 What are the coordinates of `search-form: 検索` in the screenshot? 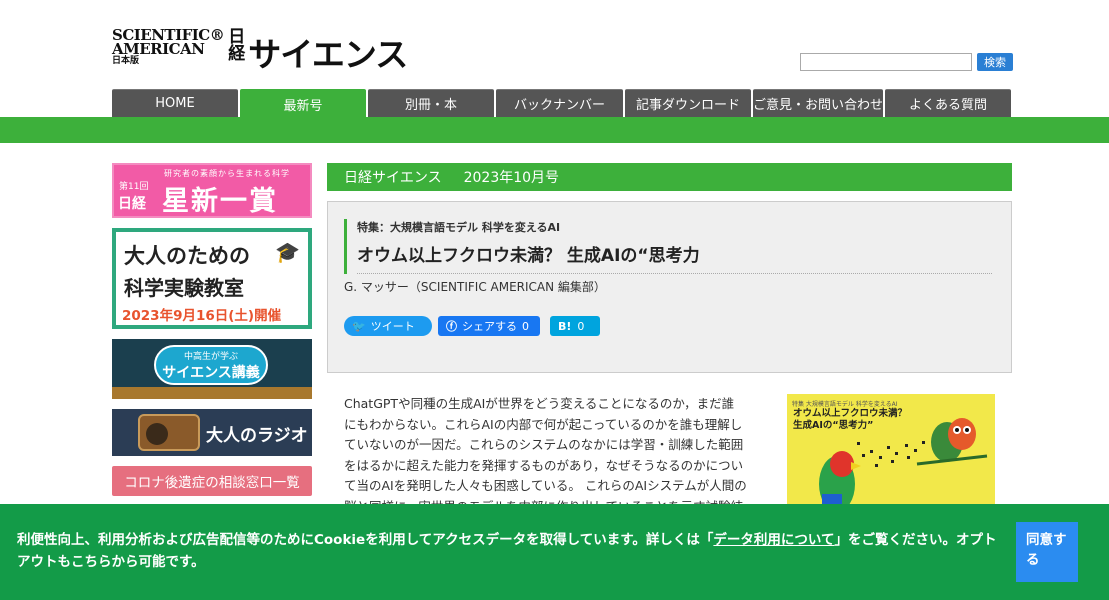 It's located at (906, 62).